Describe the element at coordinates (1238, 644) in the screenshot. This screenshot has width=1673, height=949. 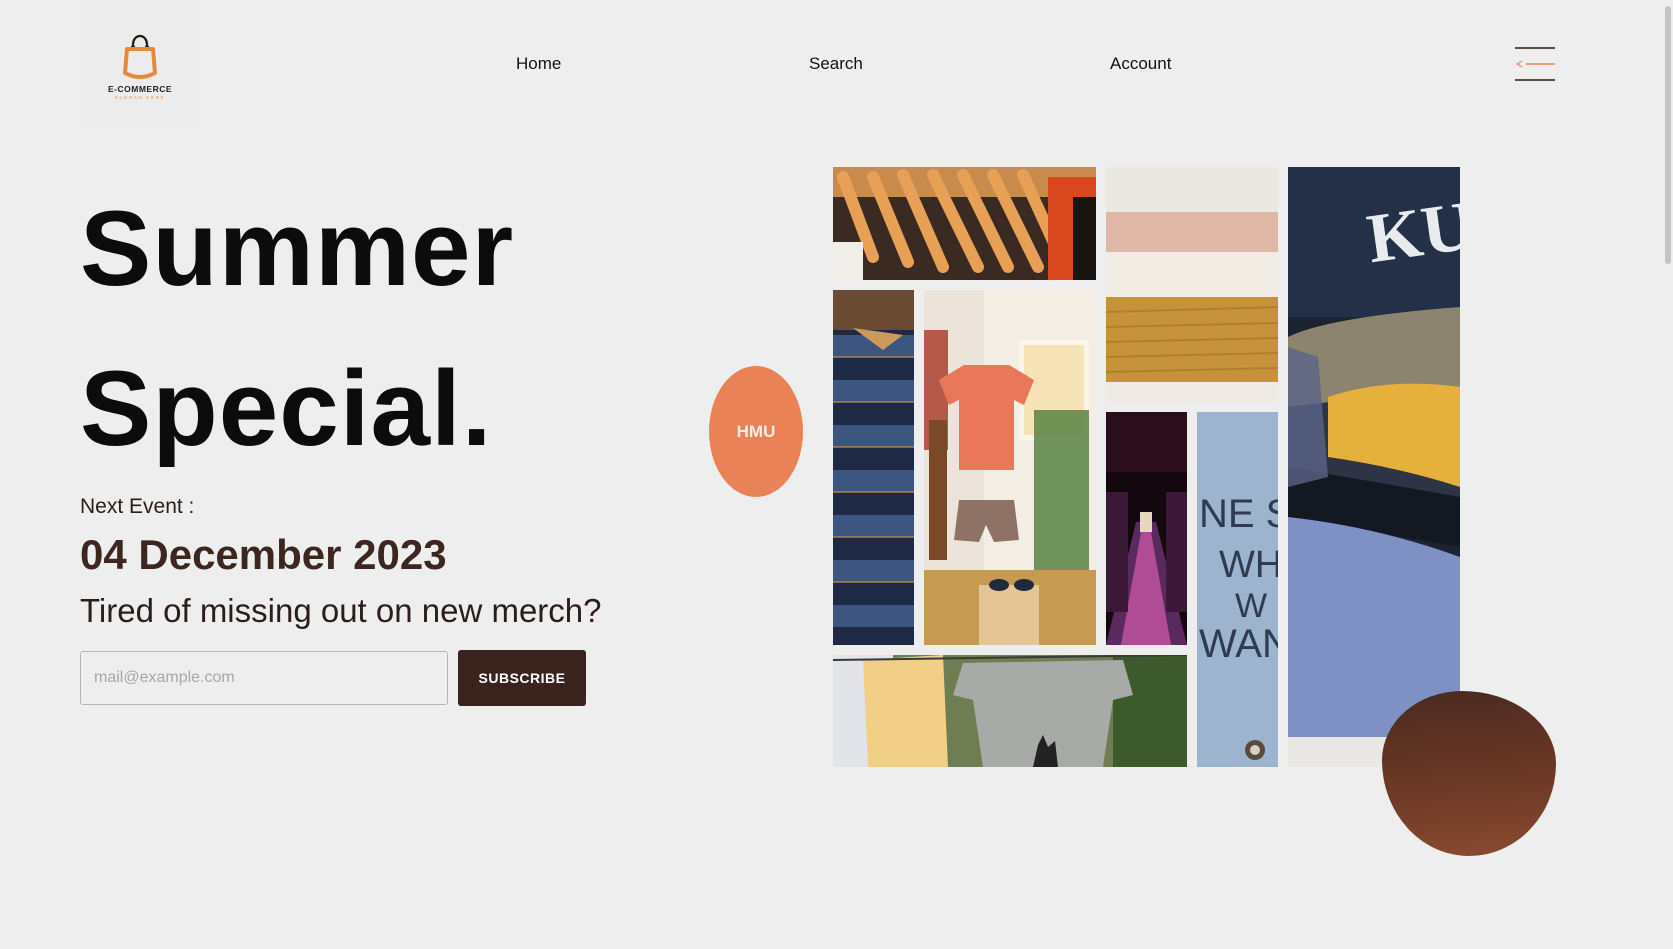
I see `svg-text: WAN` at that location.